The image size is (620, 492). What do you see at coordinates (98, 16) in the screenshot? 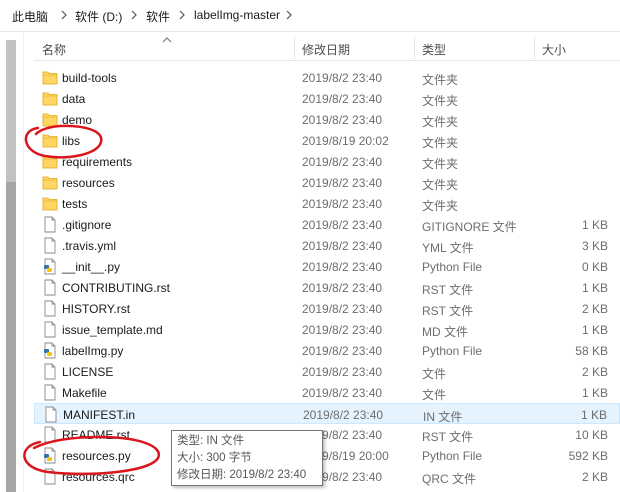
I see `breadcrumb-item-drive: 软件 (D:)` at bounding box center [98, 16].